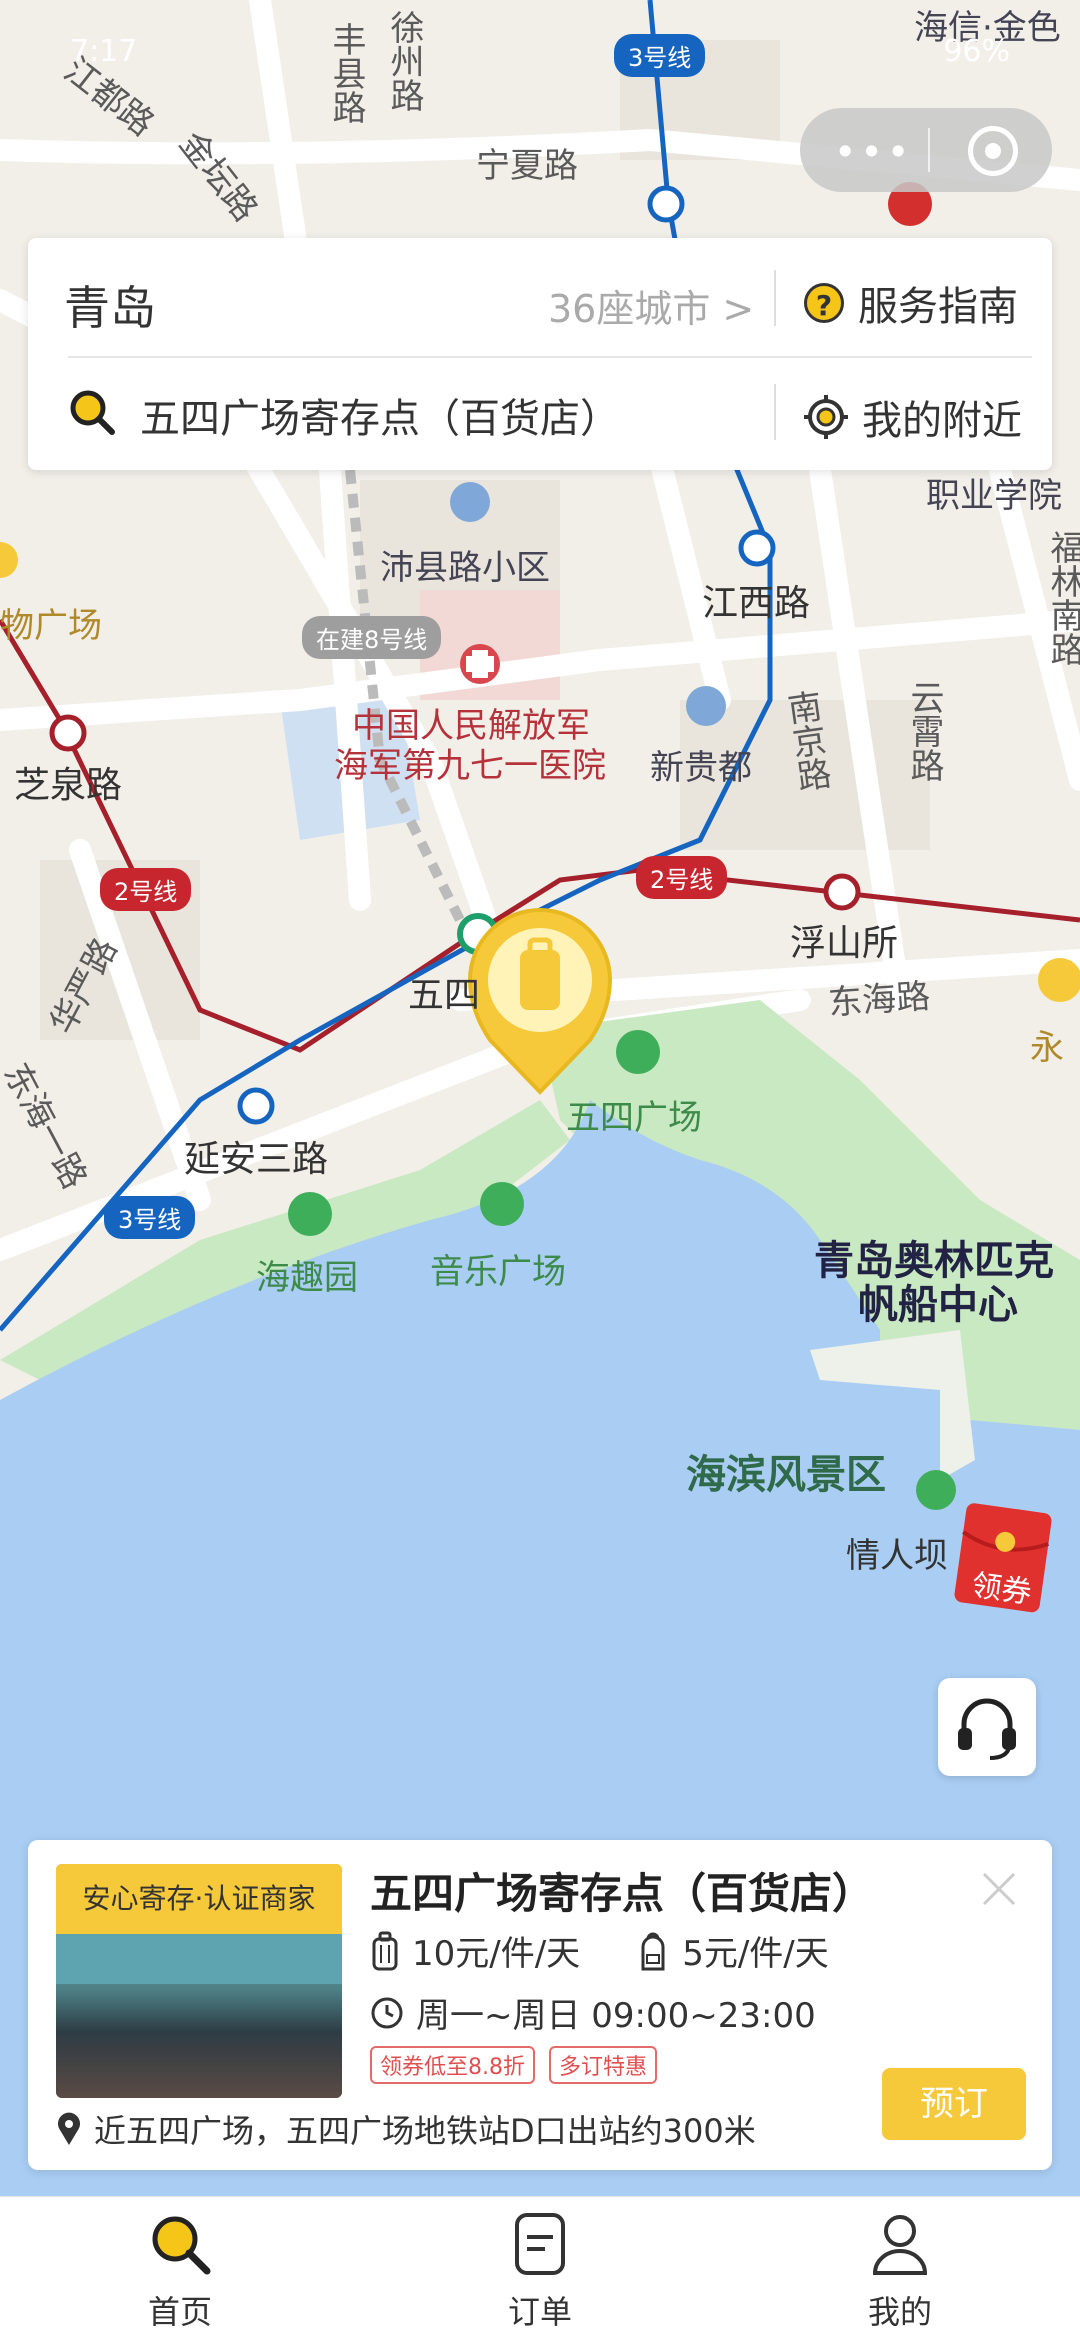 Image resolution: width=1080 pixels, height=2341 pixels. I want to click on city-count-link: 36座城市 >, so click(651, 305).